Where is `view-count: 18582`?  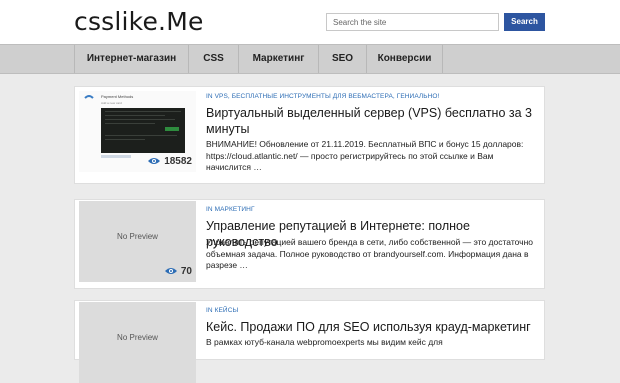 view-count: 18582 is located at coordinates (170, 161).